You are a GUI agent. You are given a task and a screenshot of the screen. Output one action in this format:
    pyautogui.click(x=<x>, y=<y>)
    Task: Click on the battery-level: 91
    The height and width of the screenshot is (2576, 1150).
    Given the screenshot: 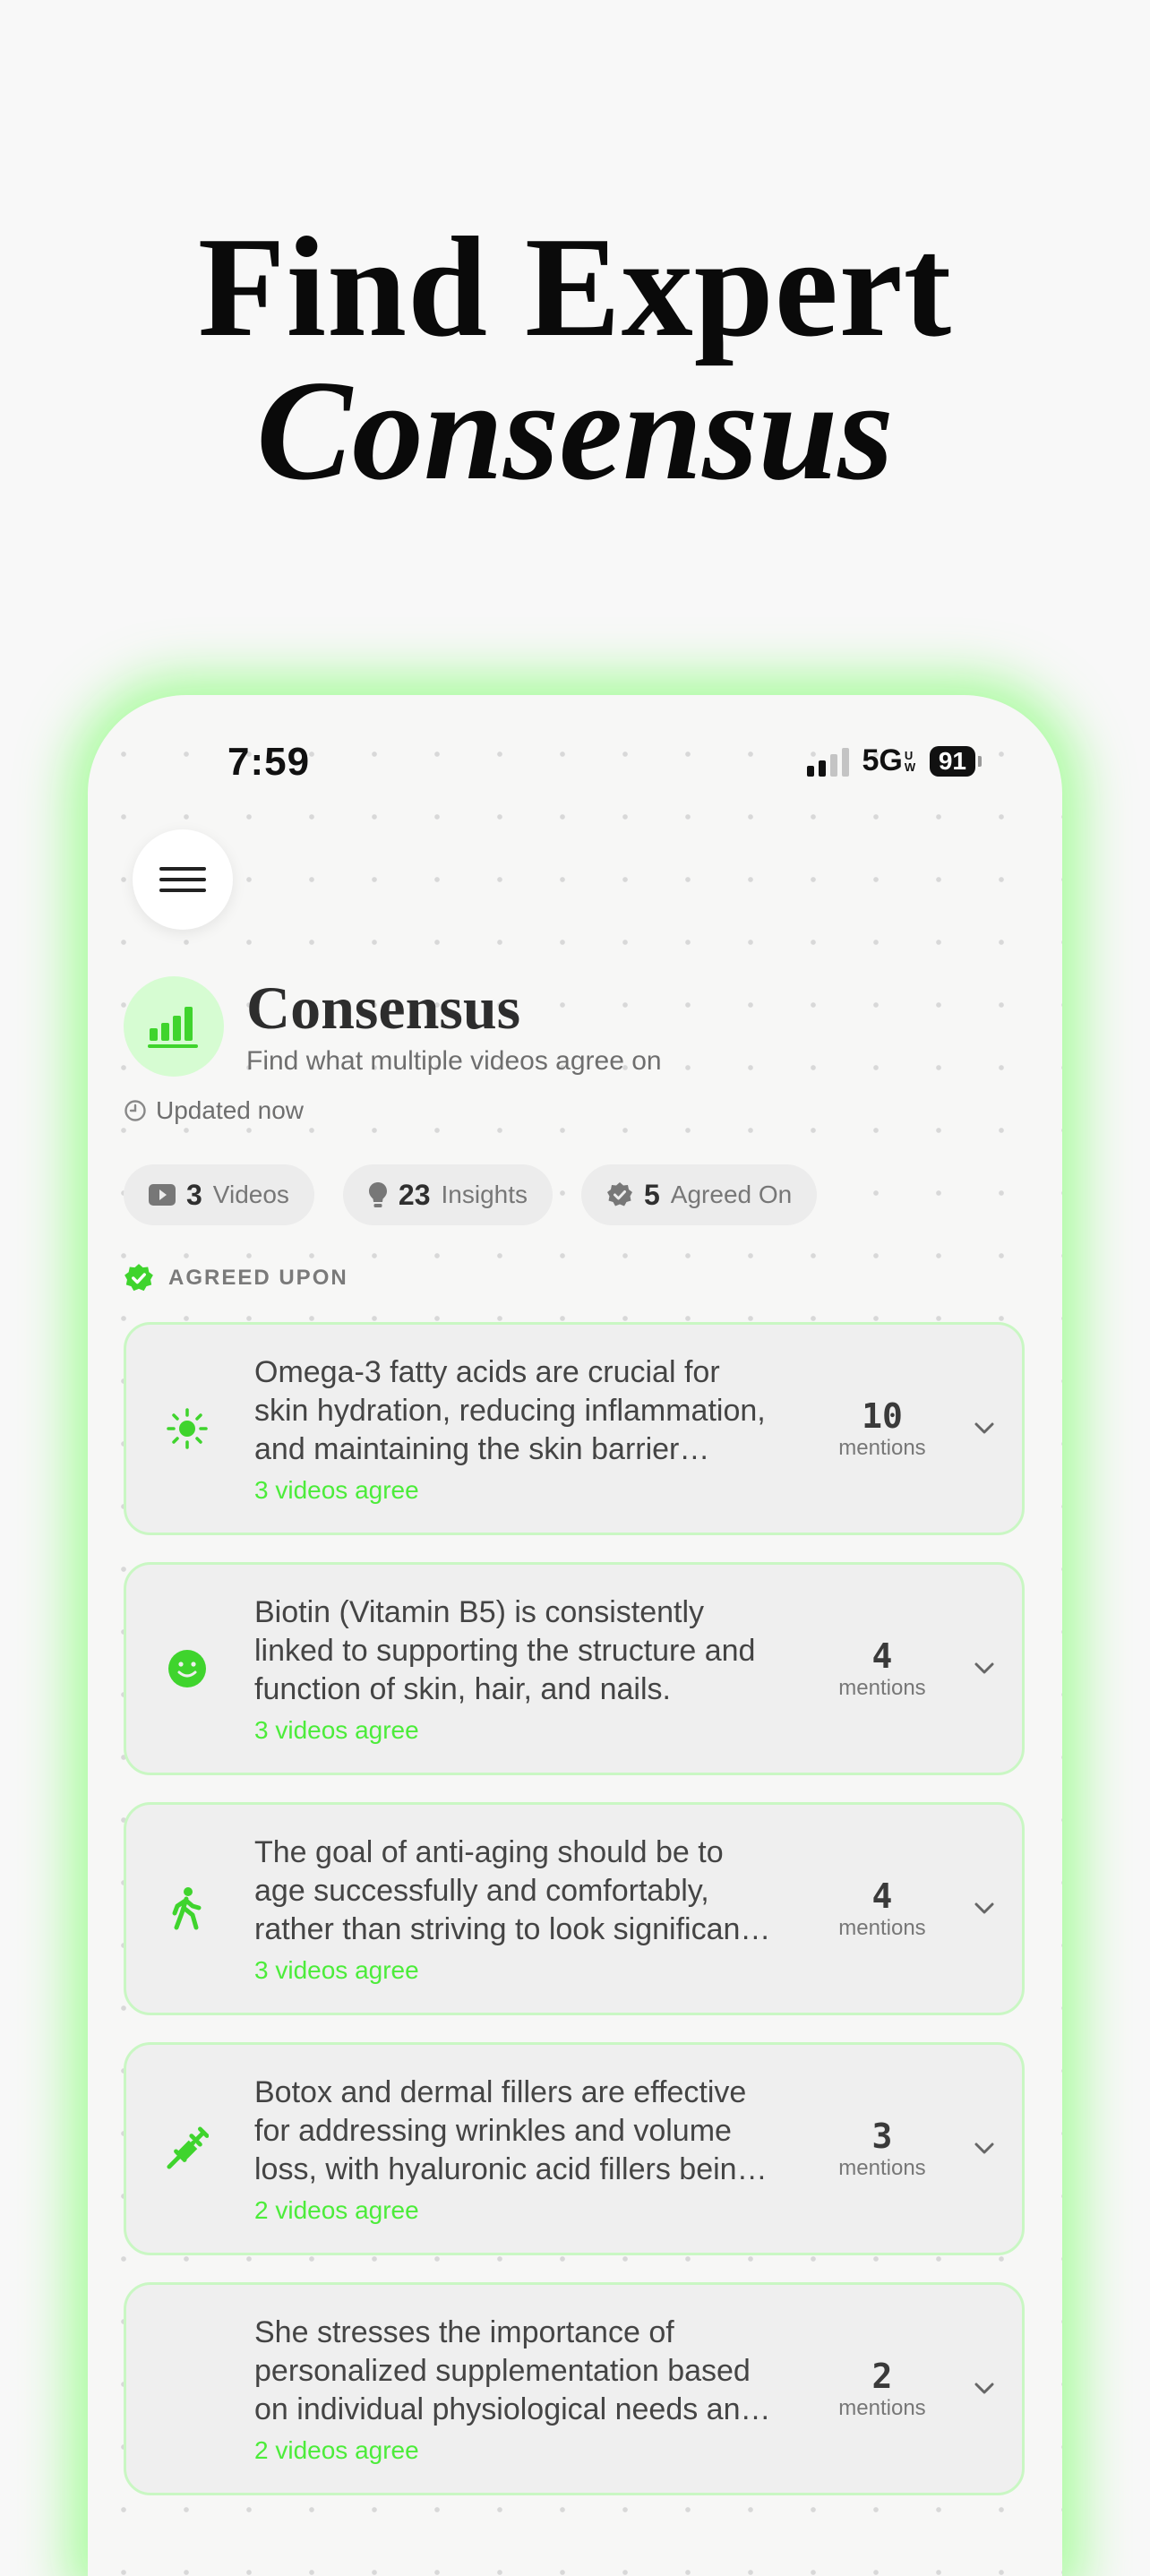 What is the action you would take?
    pyautogui.click(x=952, y=761)
    